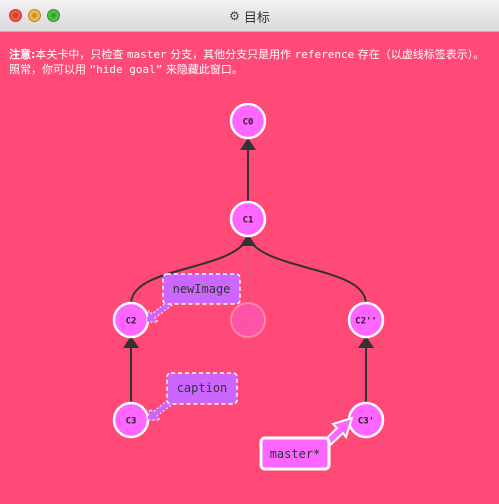 Image resolution: width=499 pixels, height=504 pixels. I want to click on commit-c2-ghost: C2', so click(248, 320).